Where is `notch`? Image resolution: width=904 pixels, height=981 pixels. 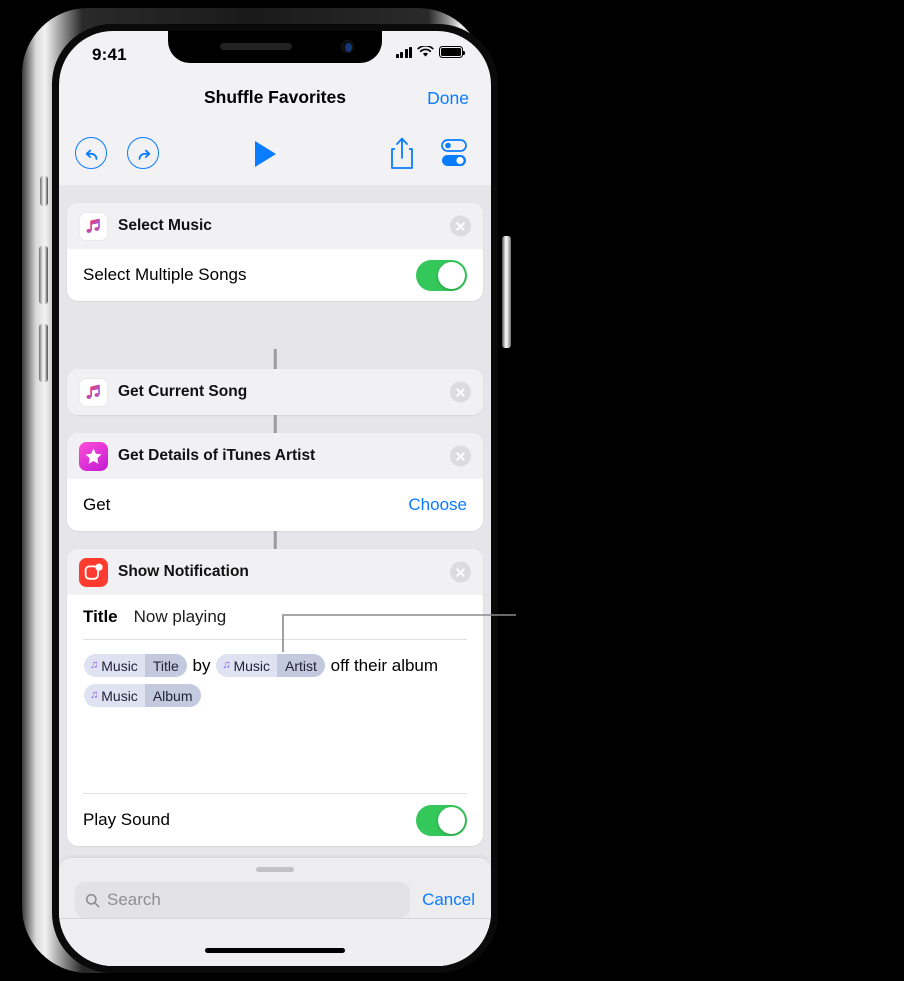 notch is located at coordinates (275, 47).